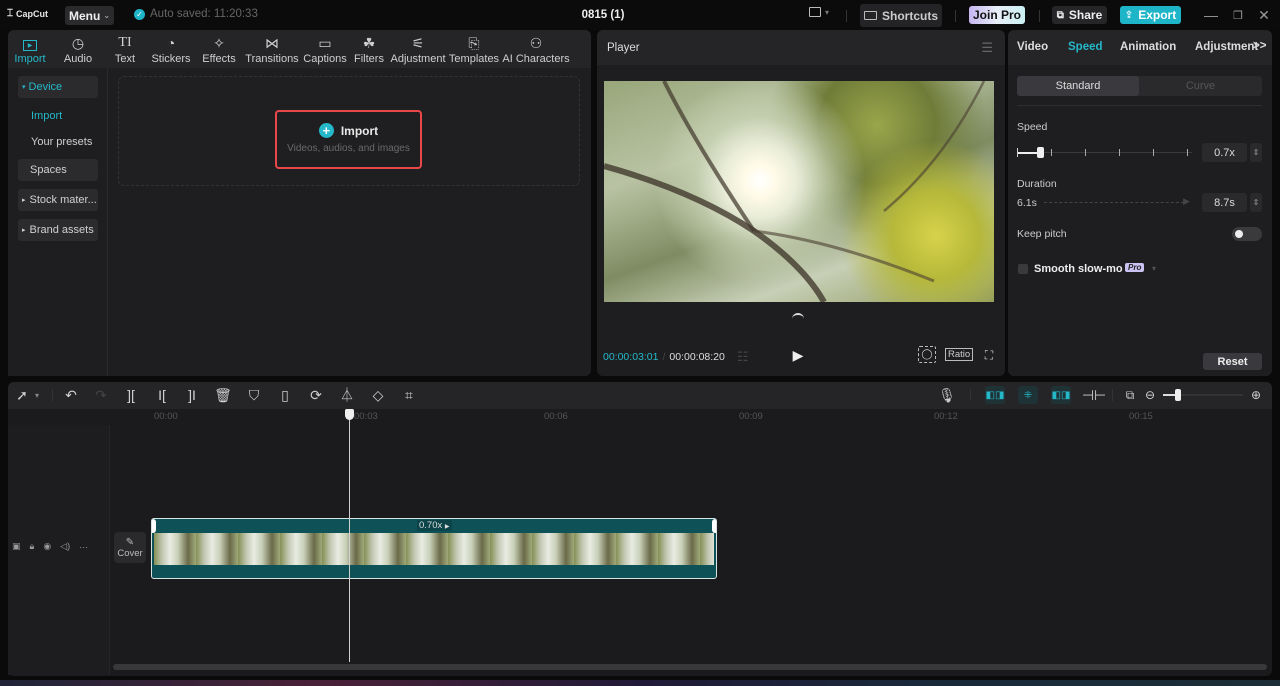 The height and width of the screenshot is (686, 1280). I want to click on select-tool-button: ➚, so click(22, 395).